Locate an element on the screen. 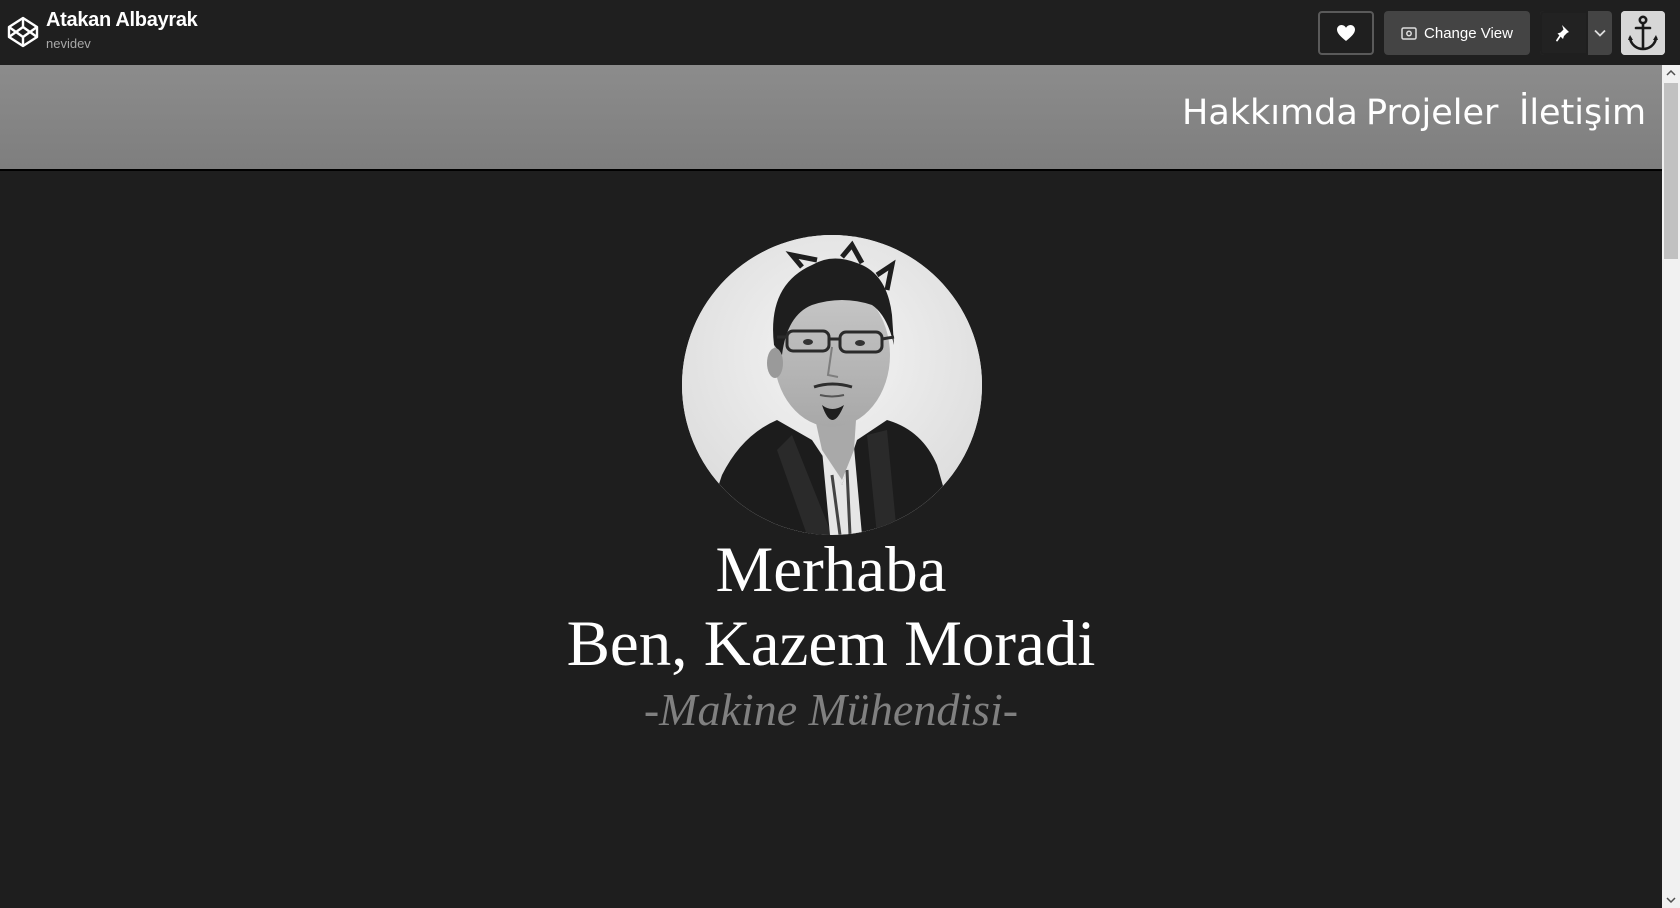  scroll-up-arrow is located at coordinates (1671, 73).